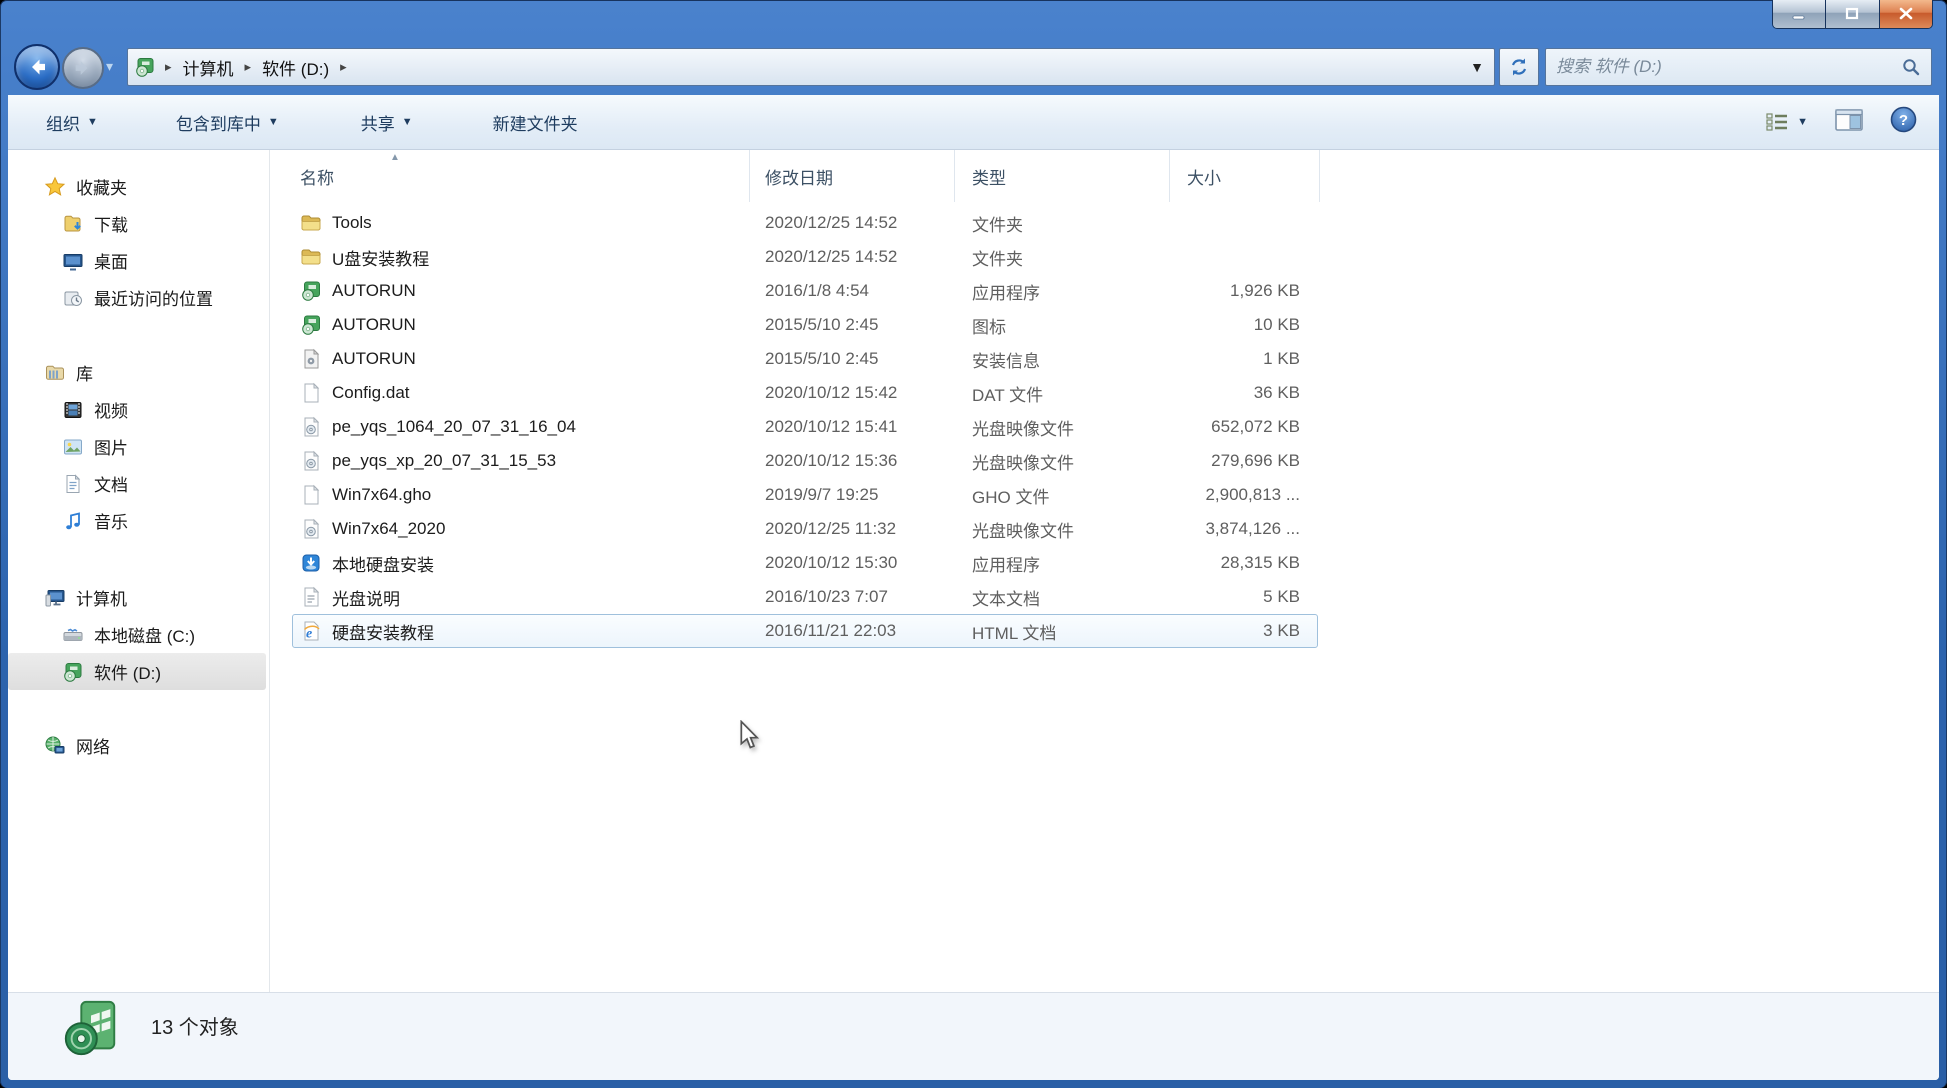 This screenshot has width=1947, height=1088. What do you see at coordinates (295, 67) in the screenshot?
I see `breadcrumb-drive-d: 软件 (D:)` at bounding box center [295, 67].